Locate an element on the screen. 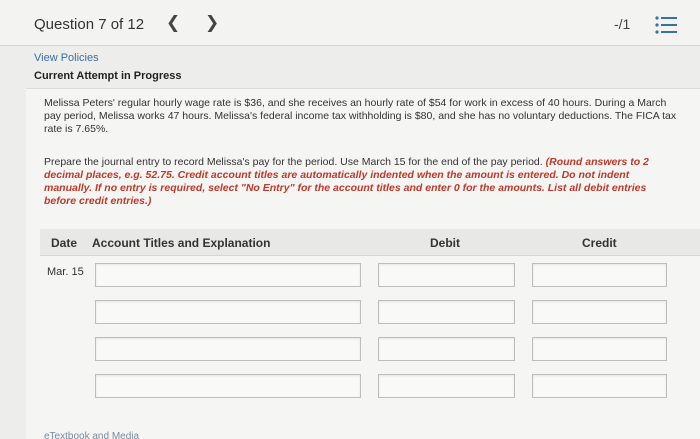 The height and width of the screenshot is (439, 700). chevron-right-icon: ❯ is located at coordinates (212, 23).